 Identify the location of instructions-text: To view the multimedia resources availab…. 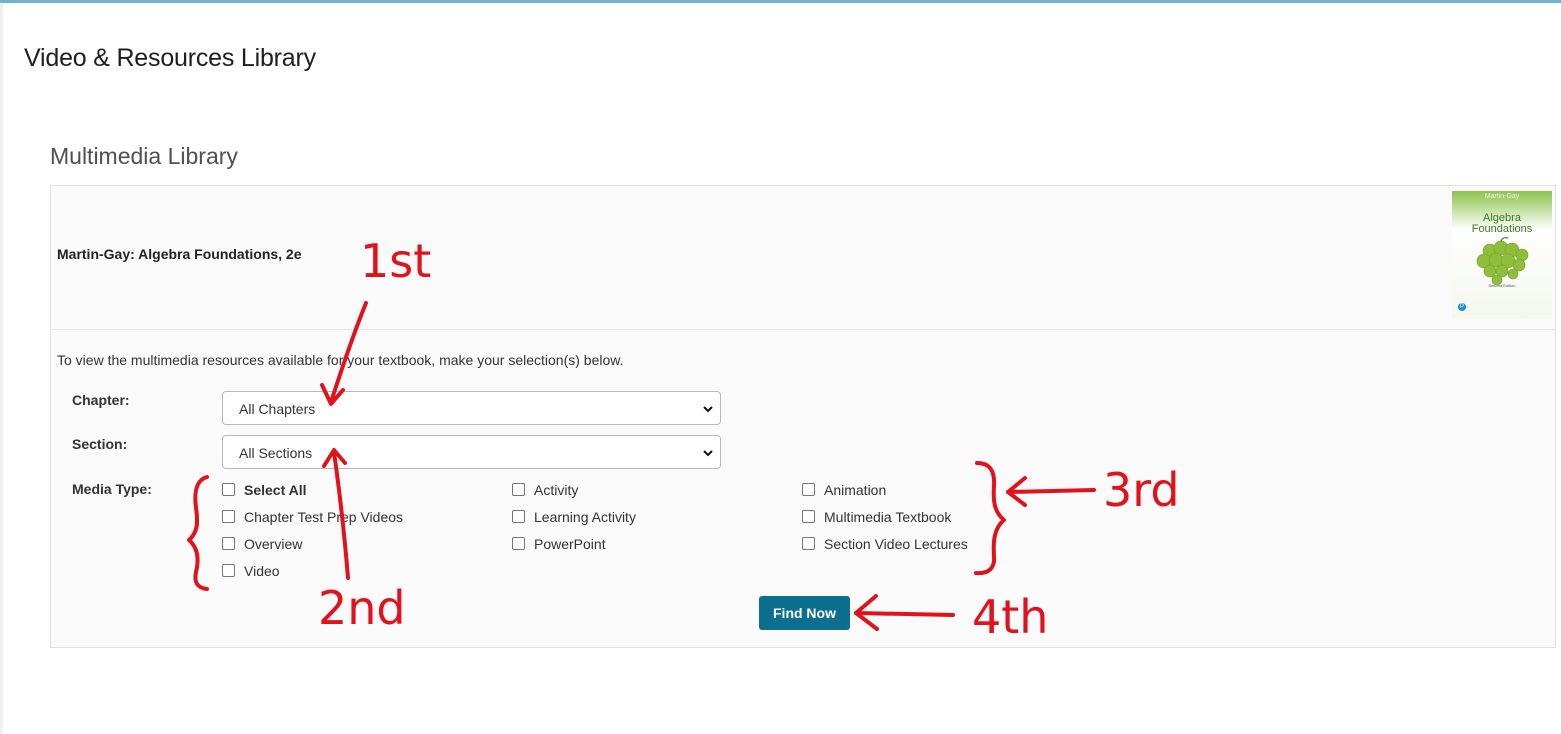
(340, 360).